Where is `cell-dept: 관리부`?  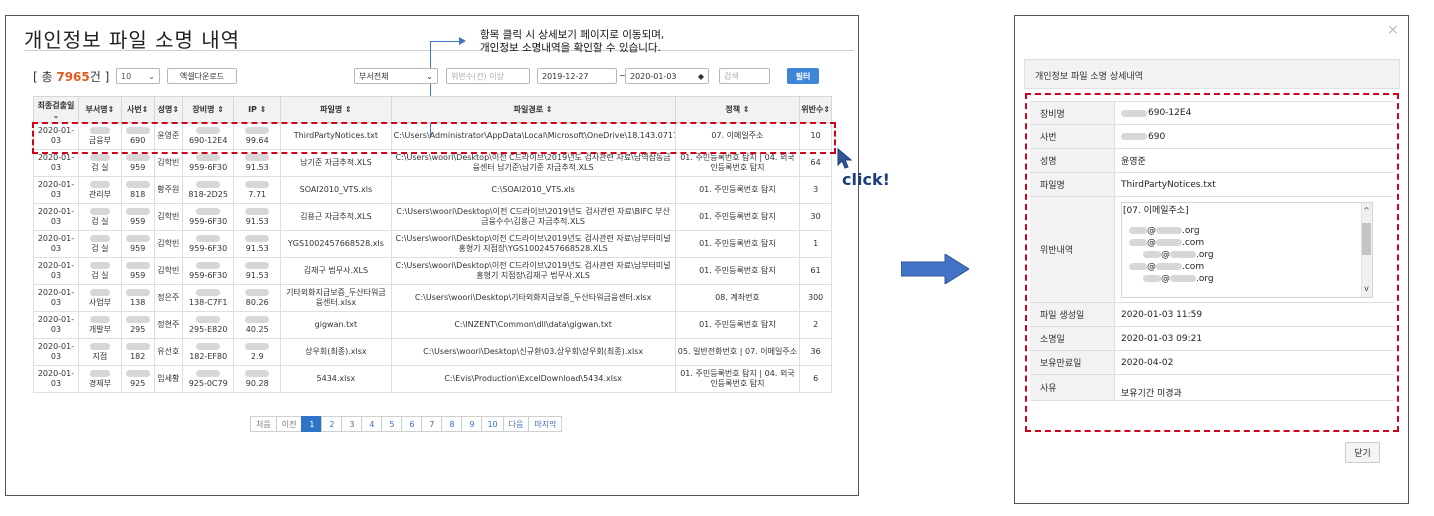
cell-dept: 관리부 is located at coordinates (99, 190).